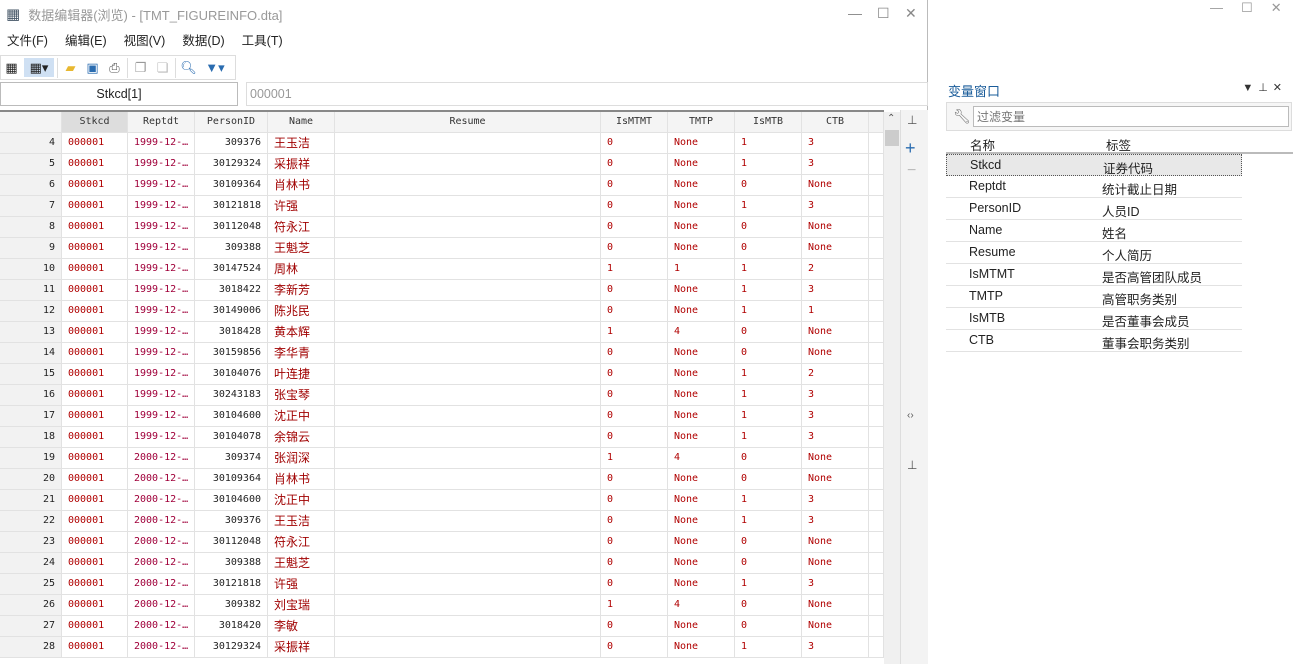 This screenshot has height=664, width=1293. Describe the element at coordinates (231, 605) in the screenshot. I see `cell-personid: 309382` at that location.